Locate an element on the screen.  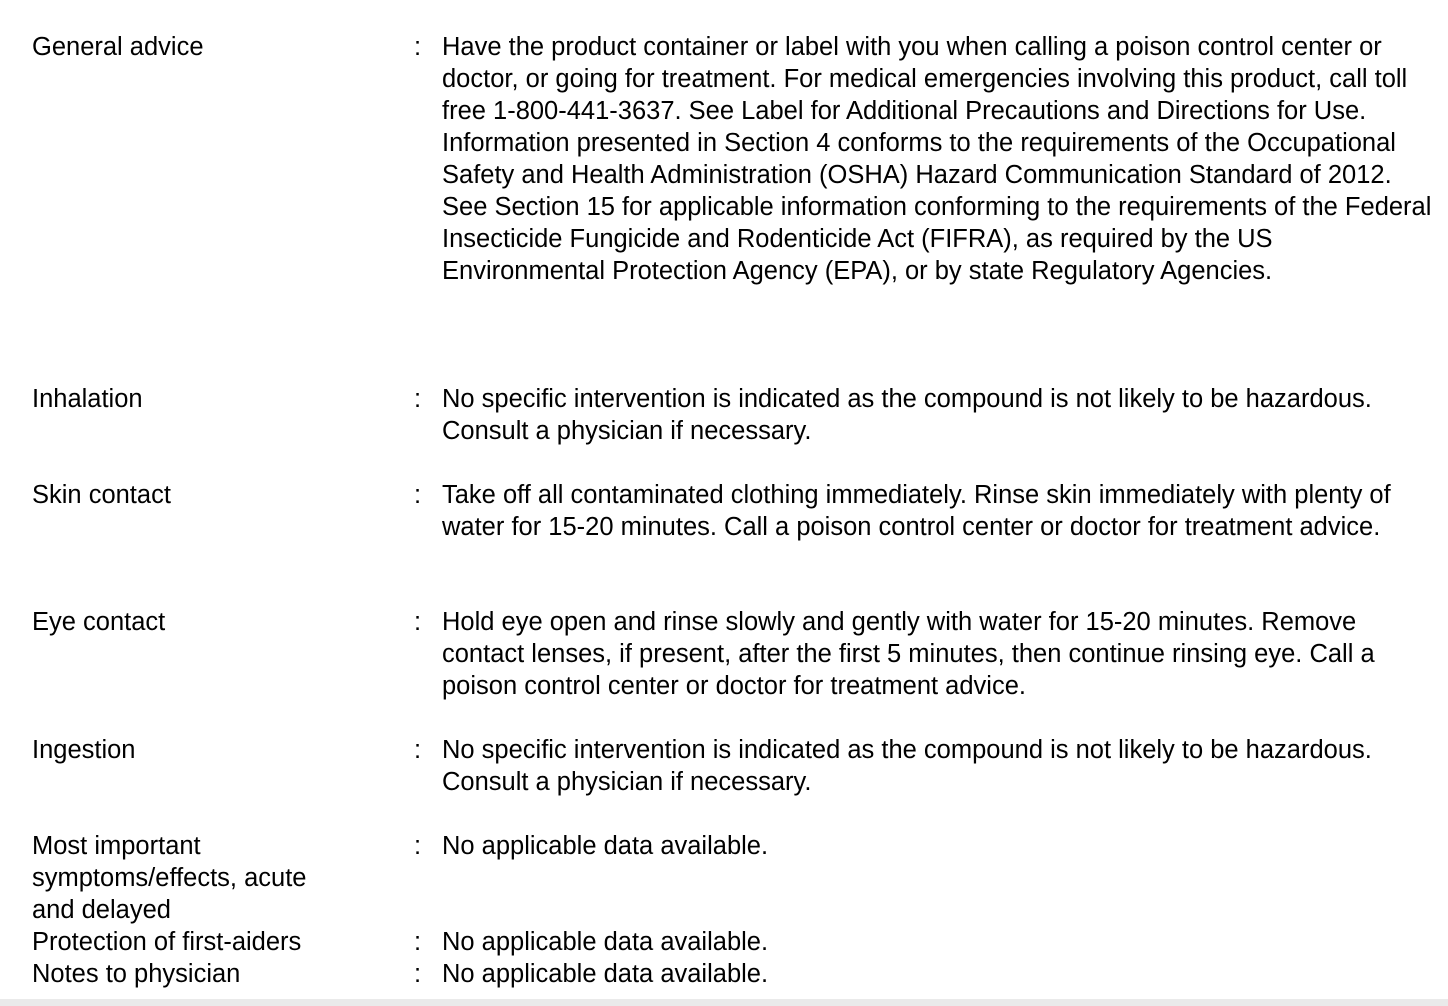
row-label: Skin contact is located at coordinates (101, 495).